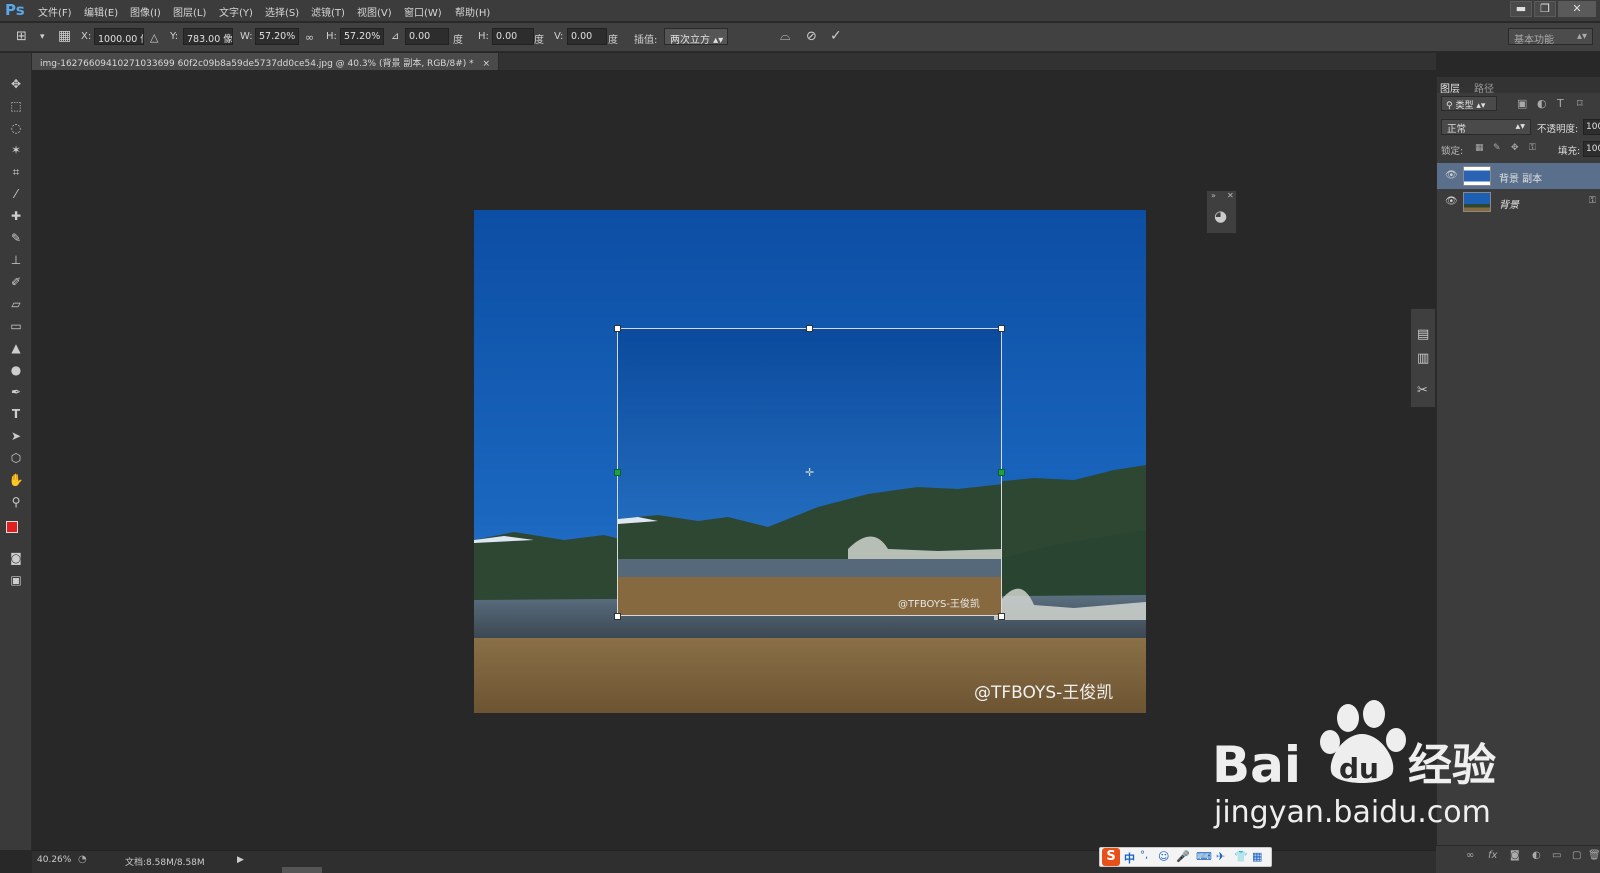 The width and height of the screenshot is (1600, 873). What do you see at coordinates (16, 580) in the screenshot?
I see `screen-mode-icon: ▣` at bounding box center [16, 580].